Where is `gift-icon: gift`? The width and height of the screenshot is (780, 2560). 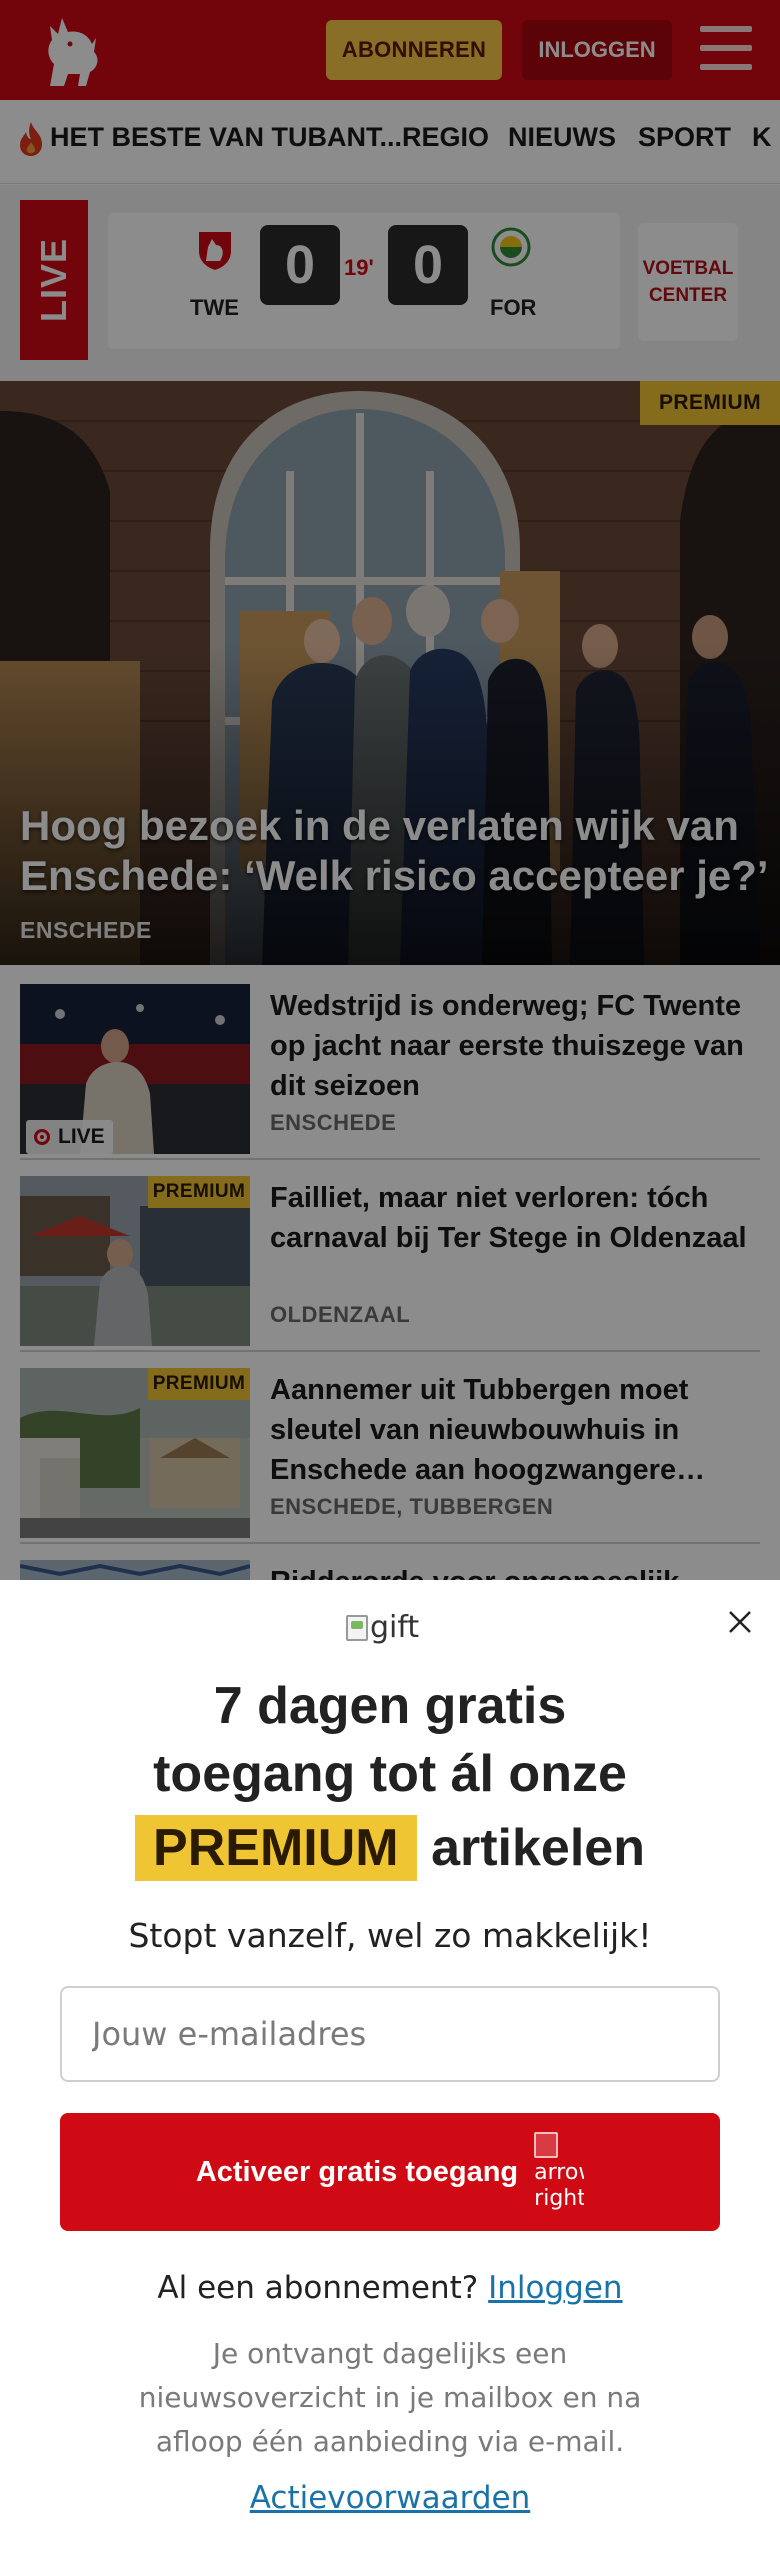
gift-icon: gift is located at coordinates (382, 1627).